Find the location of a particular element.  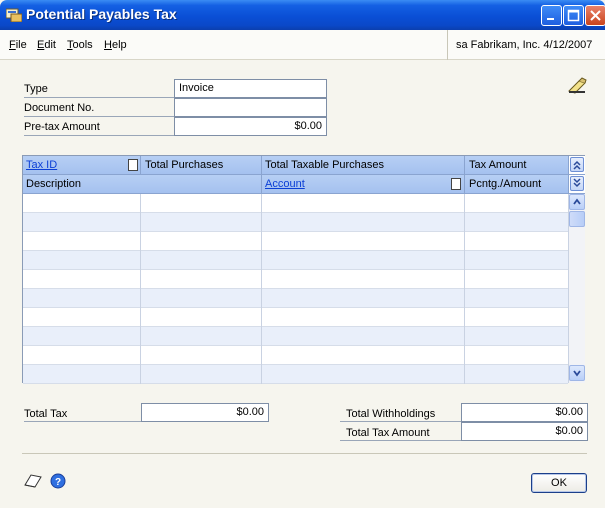

collapse-rows-button is located at coordinates (576, 184).